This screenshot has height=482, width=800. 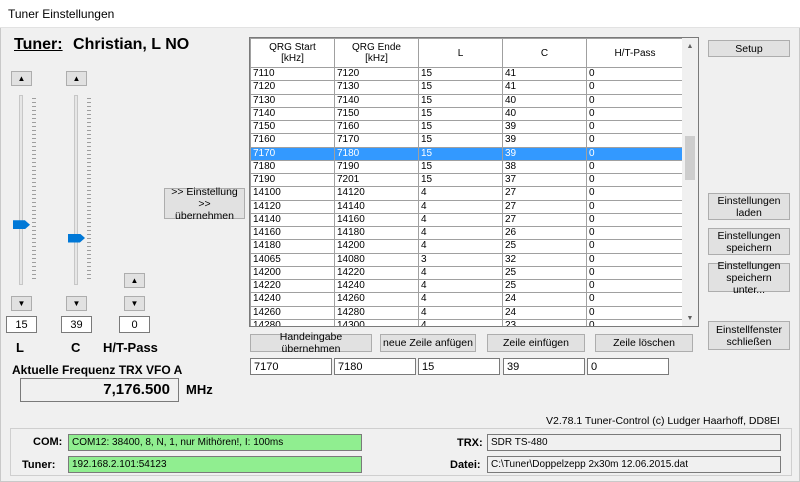 What do you see at coordinates (467, 140) in the screenshot?
I see `table-row: 7160 7170 15 39 0` at bounding box center [467, 140].